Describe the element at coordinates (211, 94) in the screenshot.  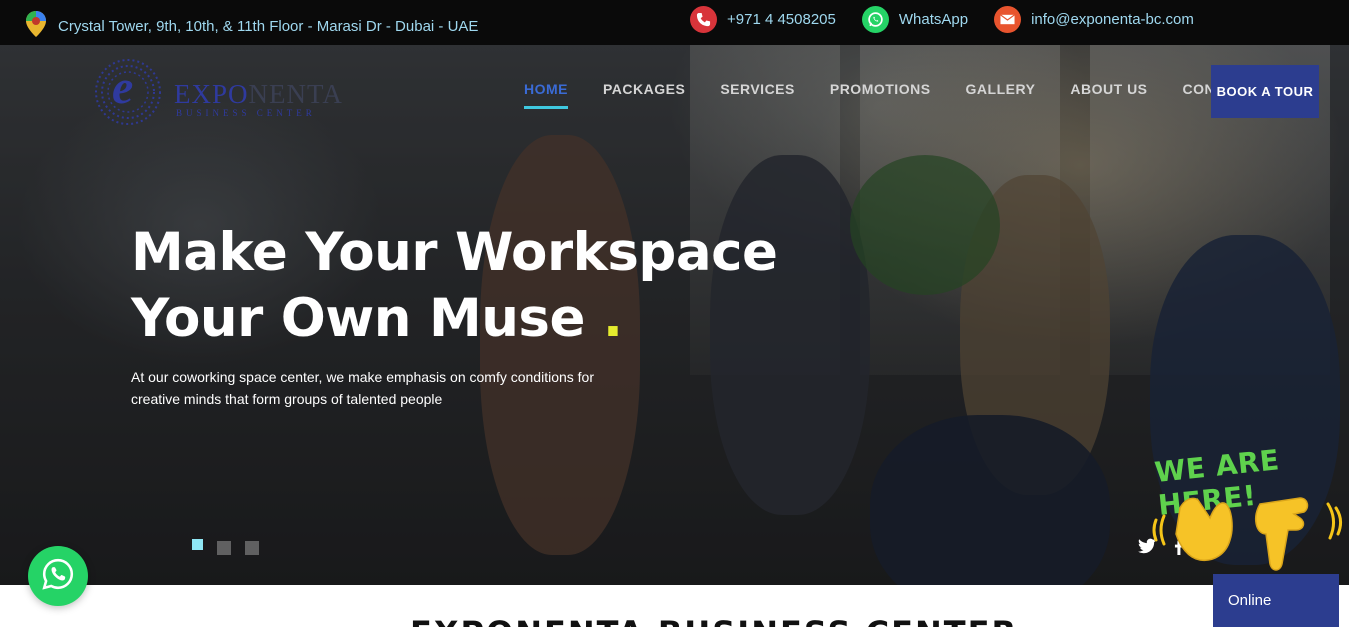
I see `logo-wordmark-part1: EXPO` at that location.